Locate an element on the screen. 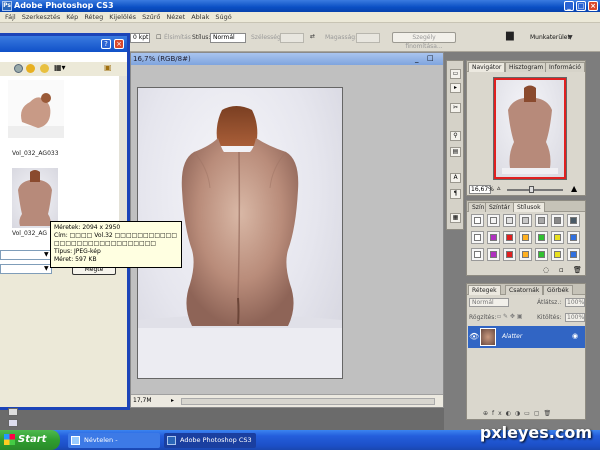 The height and width of the screenshot is (450, 600). tab-channels: Csatornák is located at coordinates (524, 290).